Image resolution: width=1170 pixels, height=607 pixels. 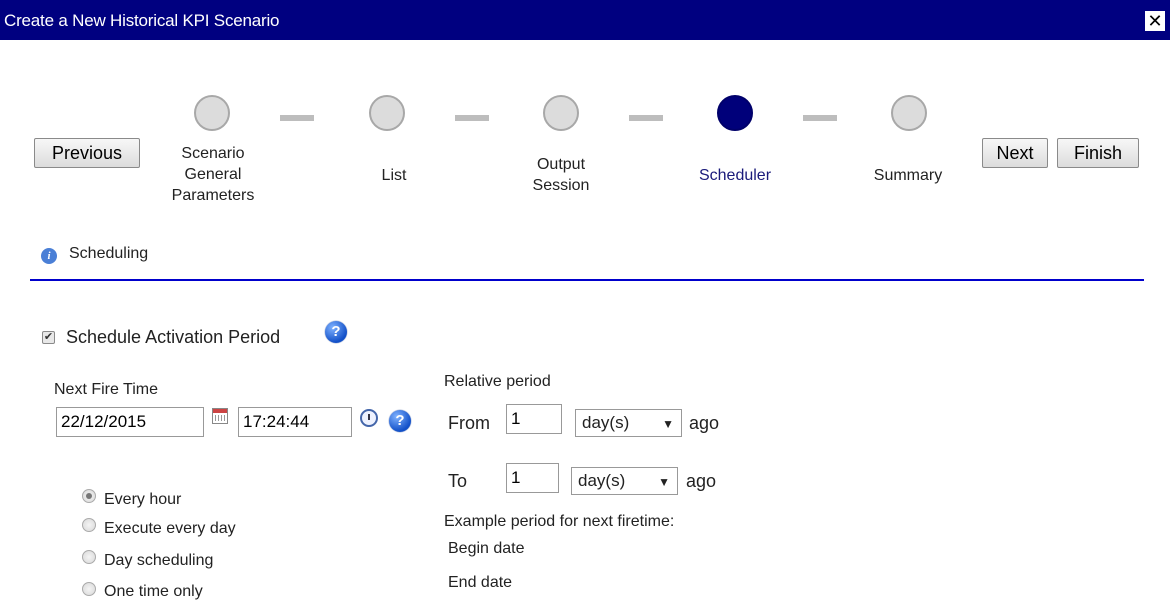 What do you see at coordinates (458, 481) in the screenshot?
I see `to-label: To` at bounding box center [458, 481].